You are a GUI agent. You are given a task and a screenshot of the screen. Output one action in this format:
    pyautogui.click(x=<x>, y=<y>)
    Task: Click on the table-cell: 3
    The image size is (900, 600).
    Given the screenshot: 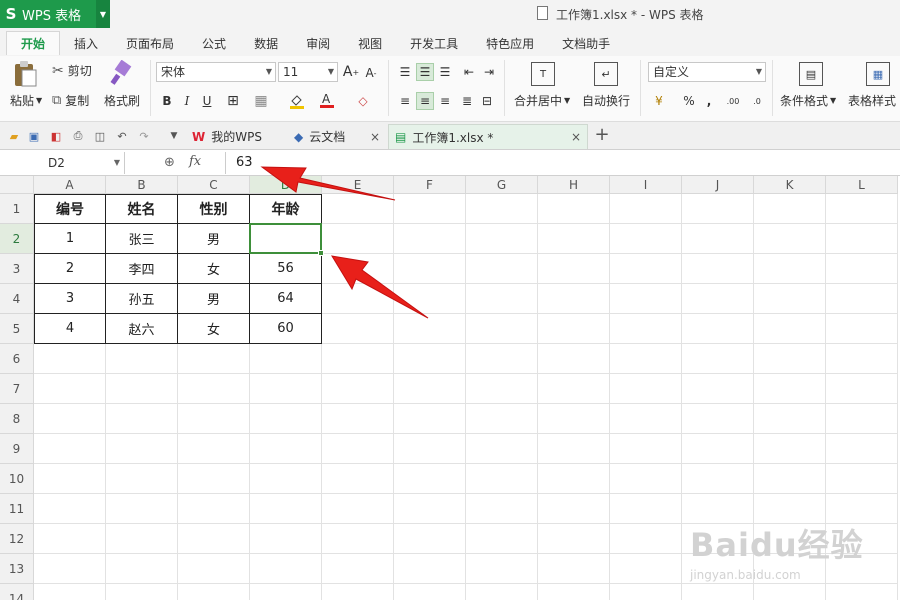 What is the action you would take?
    pyautogui.click(x=70, y=299)
    